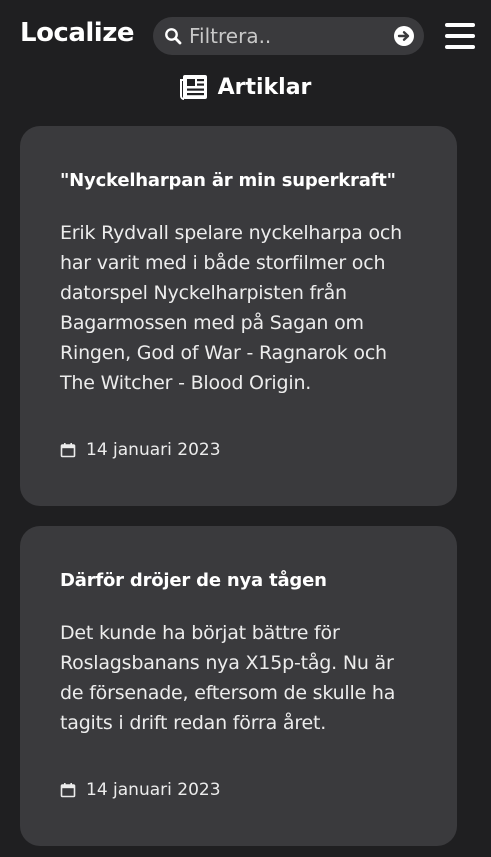 This screenshot has height=857, width=491. I want to click on article-title: Därför dröjer de nya tågen, so click(238, 581).